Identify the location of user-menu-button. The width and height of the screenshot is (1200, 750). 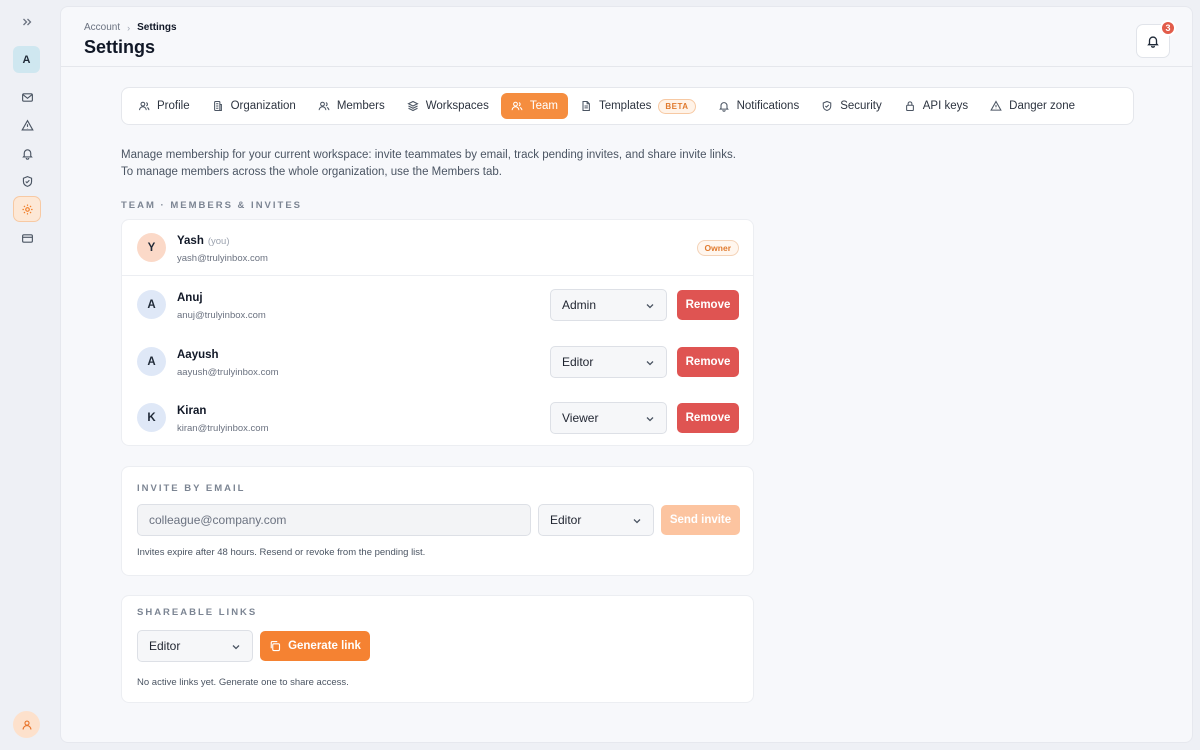
(26, 724).